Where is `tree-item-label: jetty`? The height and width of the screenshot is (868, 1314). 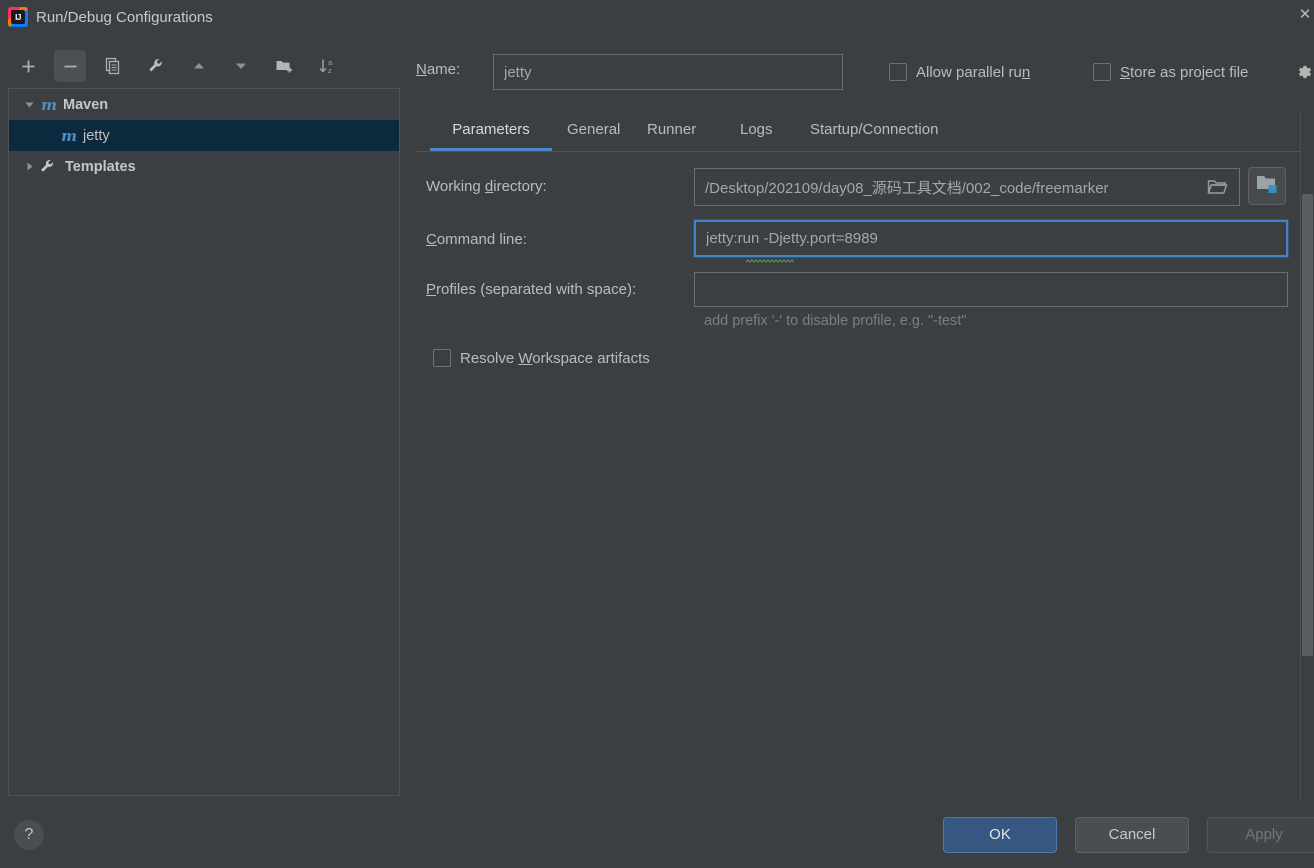
tree-item-label: jetty is located at coordinates (96, 135).